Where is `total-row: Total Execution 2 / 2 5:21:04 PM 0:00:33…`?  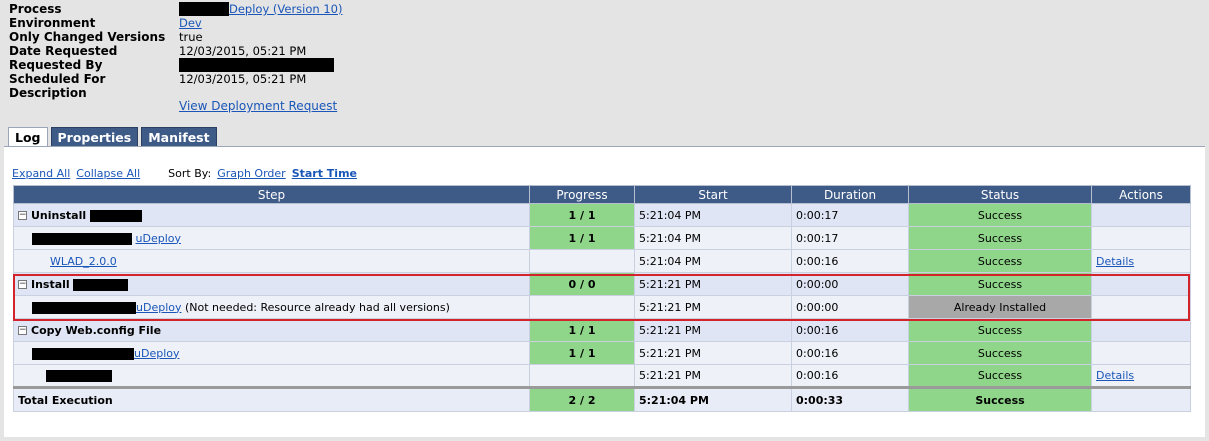 total-row: Total Execution 2 / 2 5:21:04 PM 0:00:33… is located at coordinates (602, 399).